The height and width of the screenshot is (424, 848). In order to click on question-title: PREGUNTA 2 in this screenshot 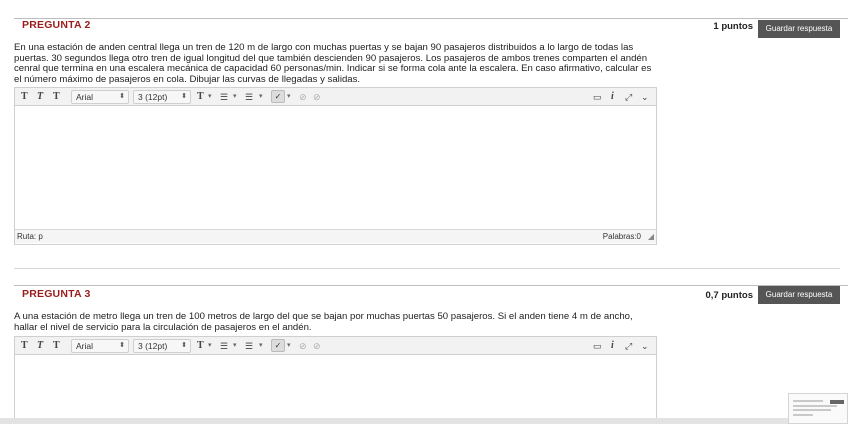, I will do `click(56, 25)`.